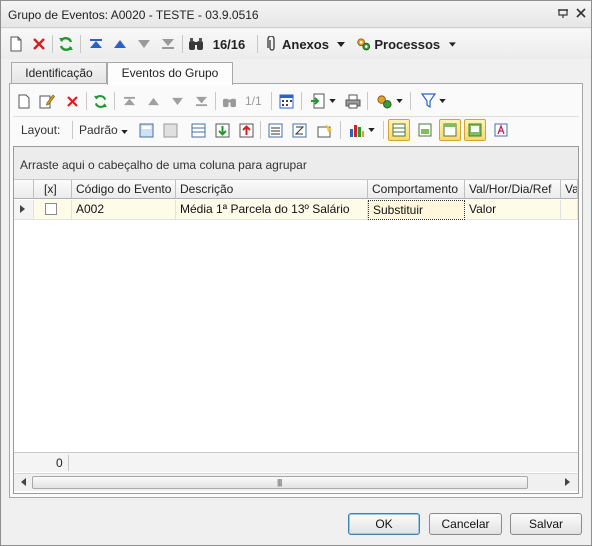 The width and height of the screenshot is (592, 546). What do you see at coordinates (124, 189) in the screenshot?
I see `column-header-code: Código do Evento` at bounding box center [124, 189].